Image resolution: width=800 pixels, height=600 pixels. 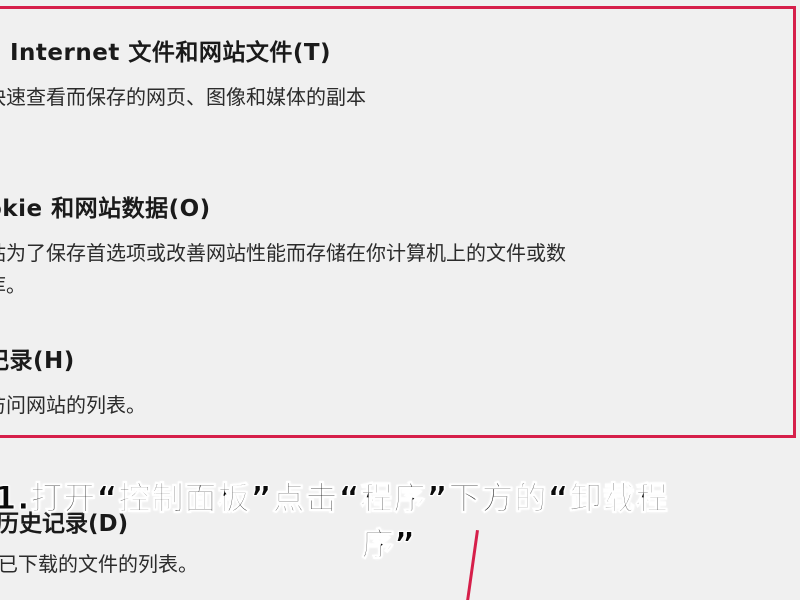 I want to click on option-download-history-description: 已下载的文件的列表。, so click(x=99, y=564).